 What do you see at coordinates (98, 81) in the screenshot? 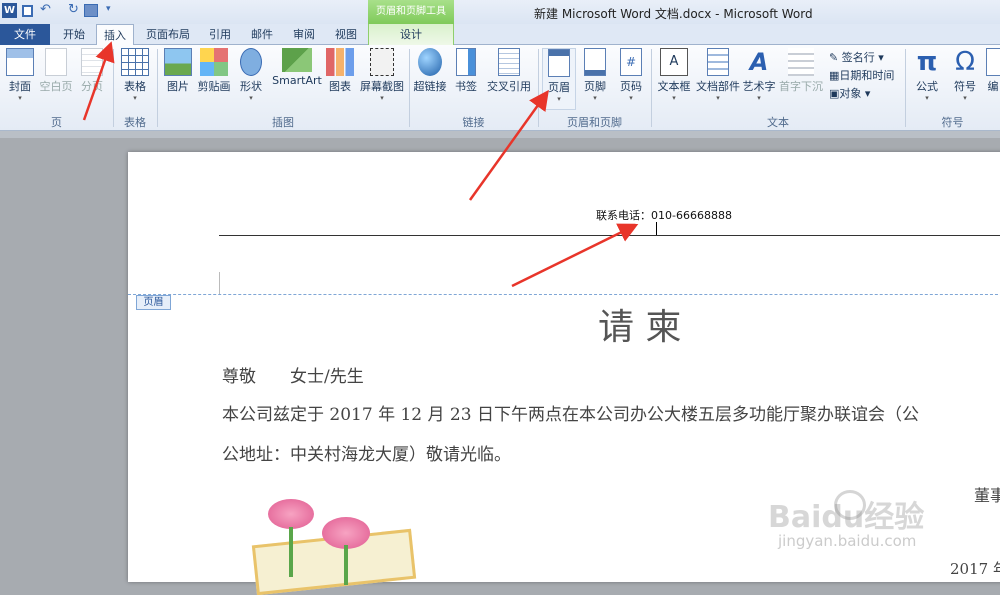
I see `arrow-to-insert-tab` at bounding box center [98, 81].